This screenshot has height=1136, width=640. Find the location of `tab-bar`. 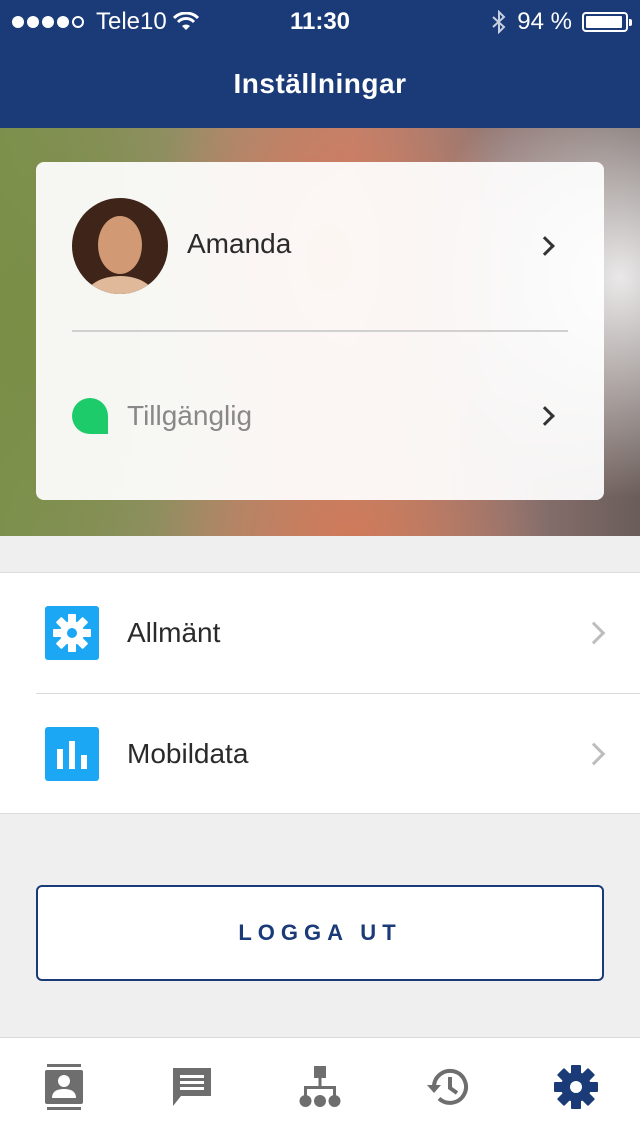

tab-bar is located at coordinates (320, 1086).